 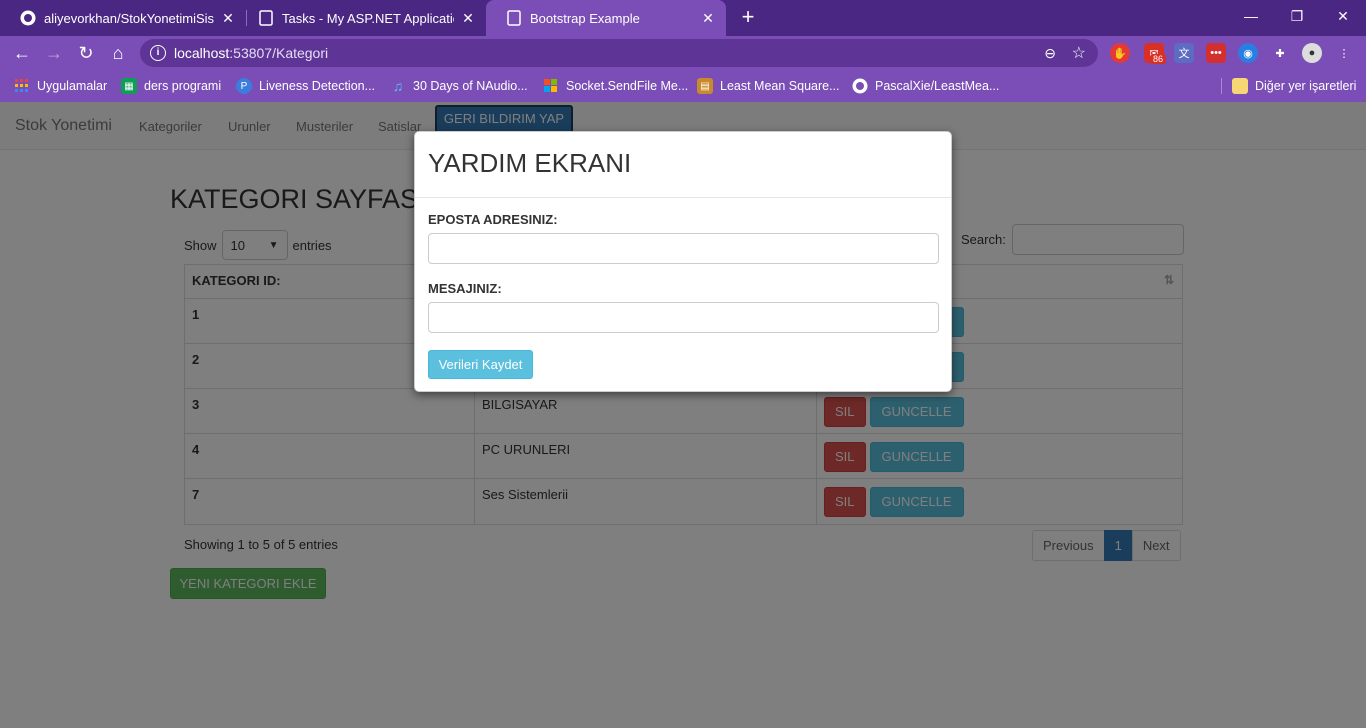 What do you see at coordinates (1306, 86) in the screenshot?
I see `bookmark-label: Diğer yer işaretleri` at bounding box center [1306, 86].